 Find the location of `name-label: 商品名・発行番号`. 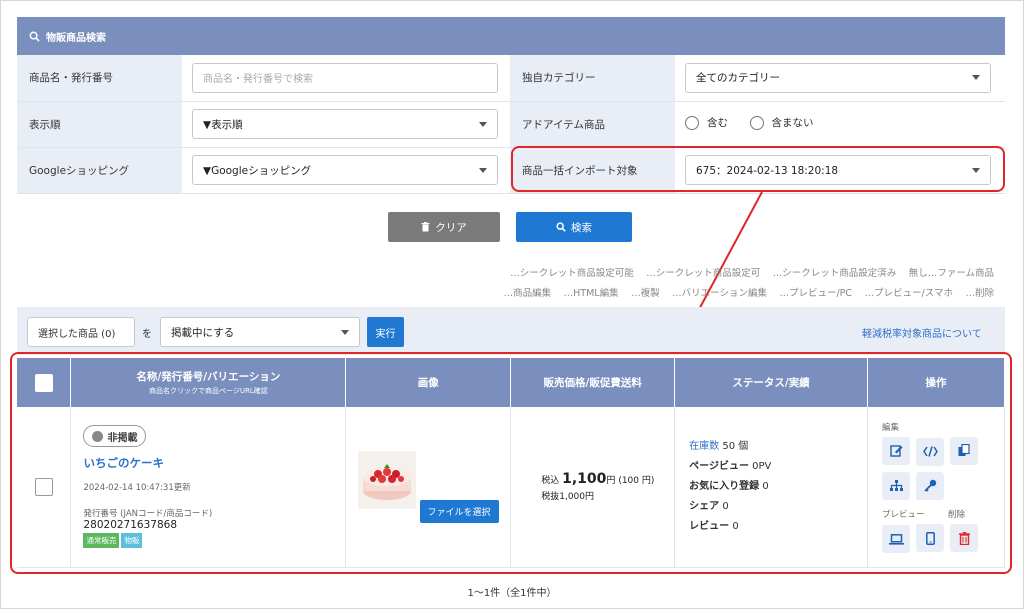

name-label: 商品名・発行番号 is located at coordinates (99, 78).